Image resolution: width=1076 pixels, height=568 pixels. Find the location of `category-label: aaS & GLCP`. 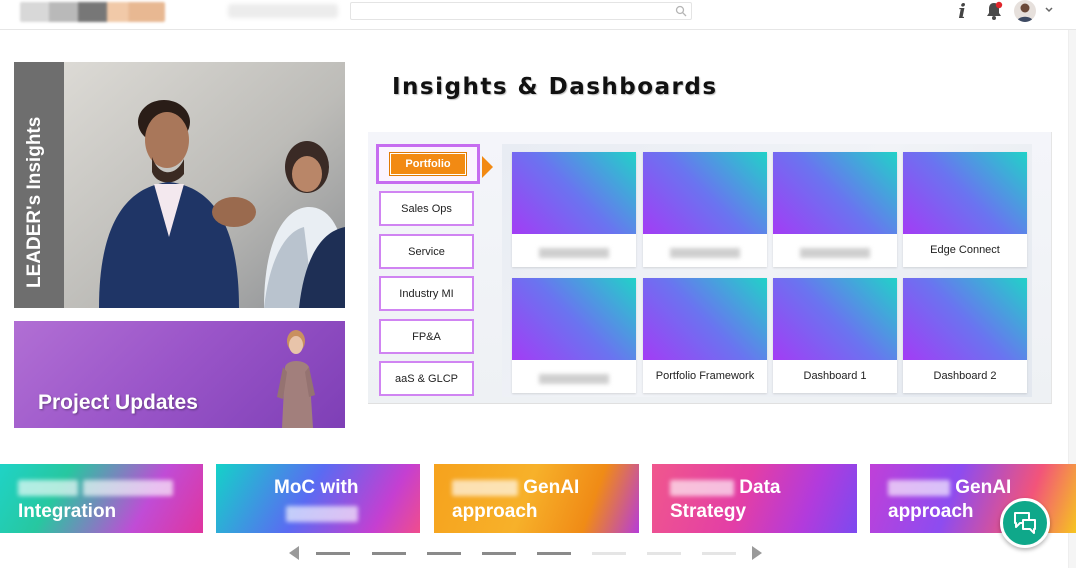

category-label: aaS & GLCP is located at coordinates (426, 378).